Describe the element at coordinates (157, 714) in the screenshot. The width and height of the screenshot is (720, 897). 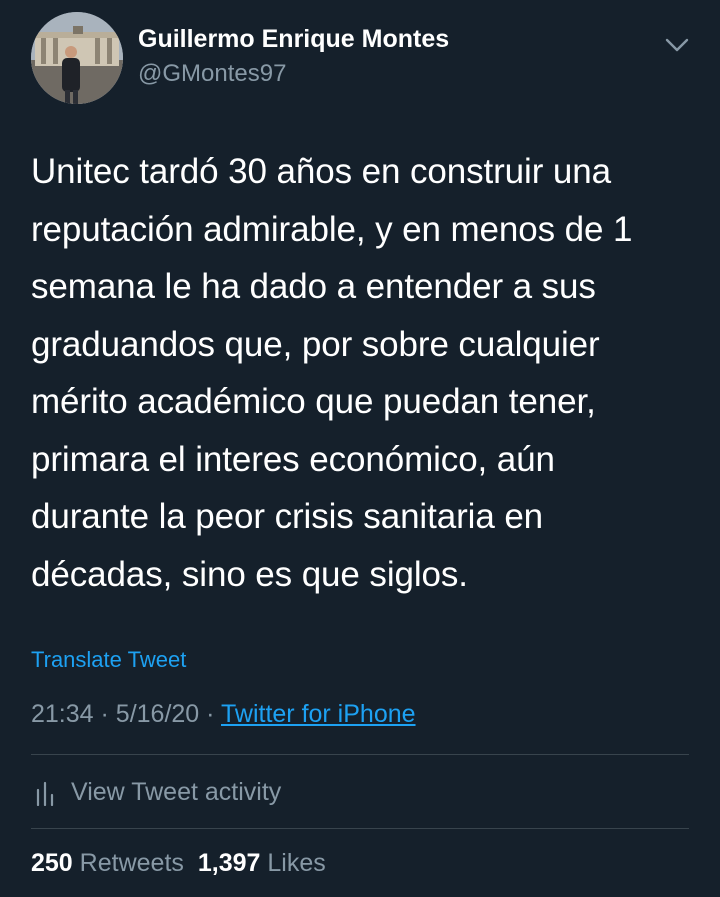
I see `tweet-date: 5/16/20` at that location.